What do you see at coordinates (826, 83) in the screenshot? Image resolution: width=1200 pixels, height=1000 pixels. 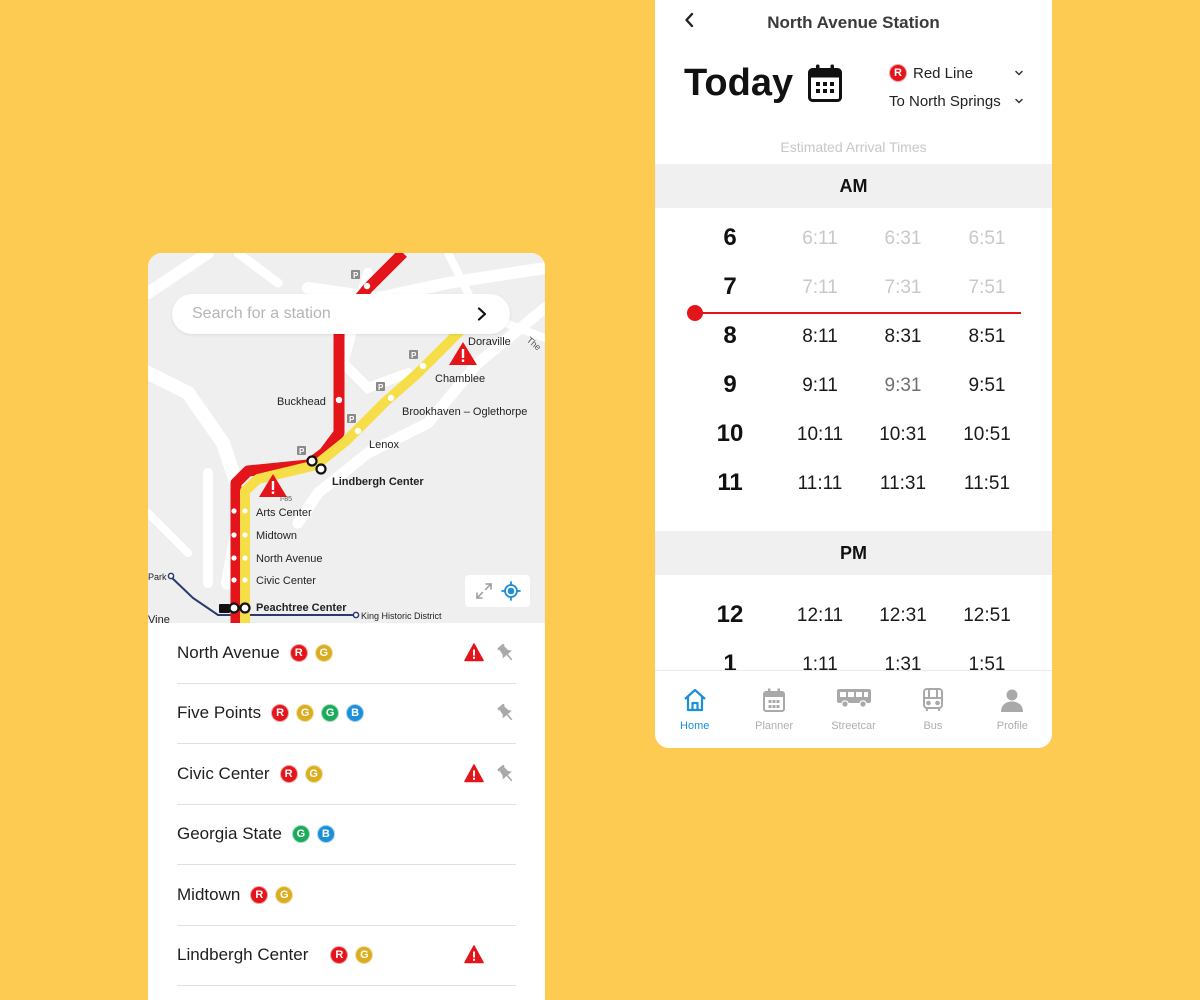 I see `calendar-icon` at bounding box center [826, 83].